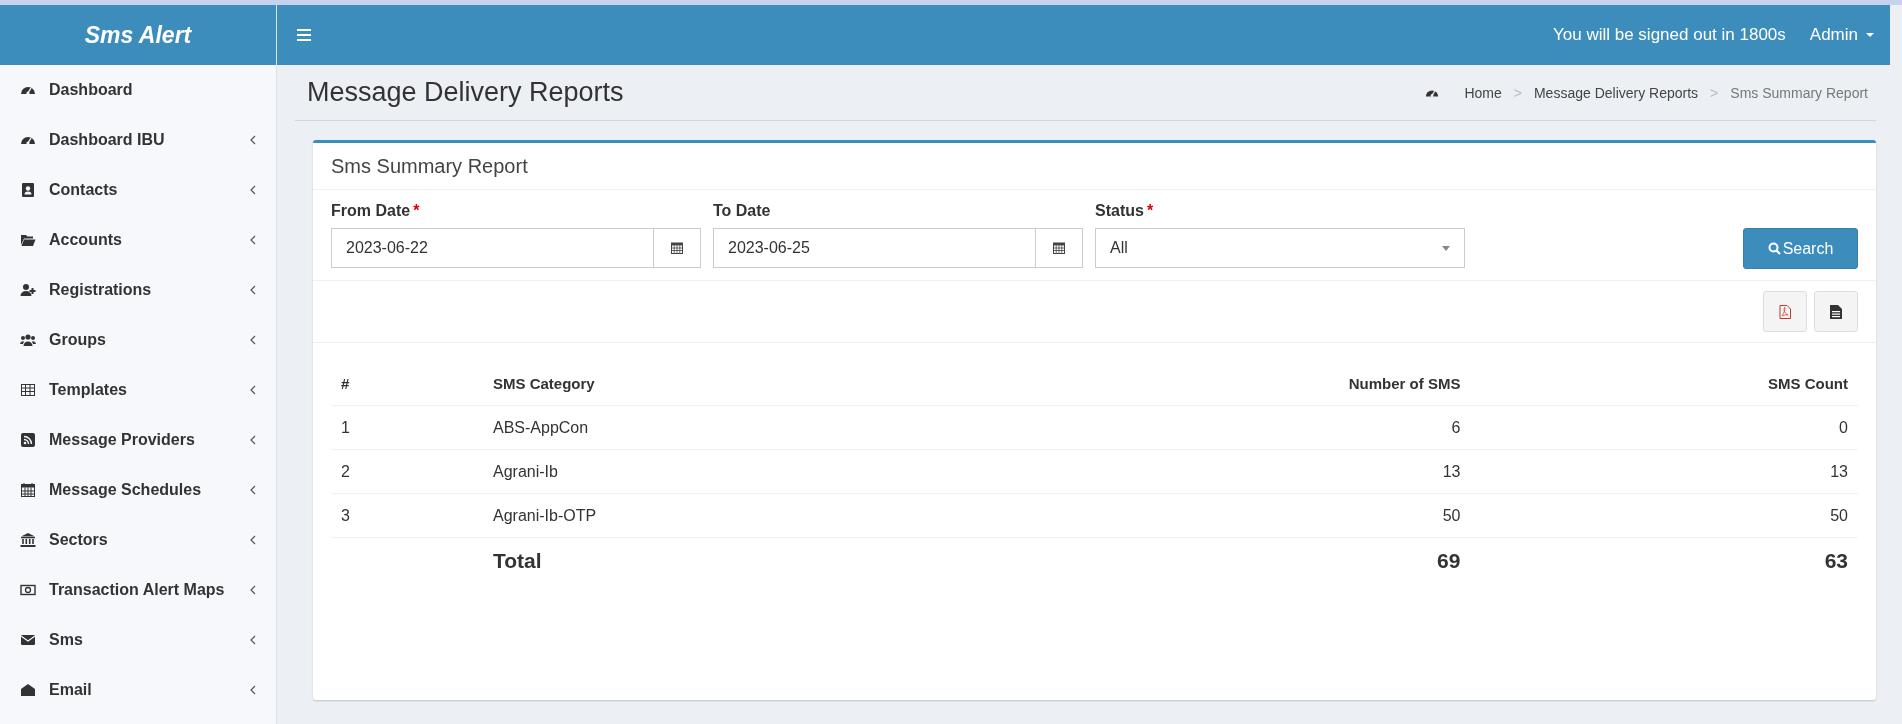  Describe the element at coordinates (66, 640) in the screenshot. I see `sidebar-item-label: Sms` at that location.